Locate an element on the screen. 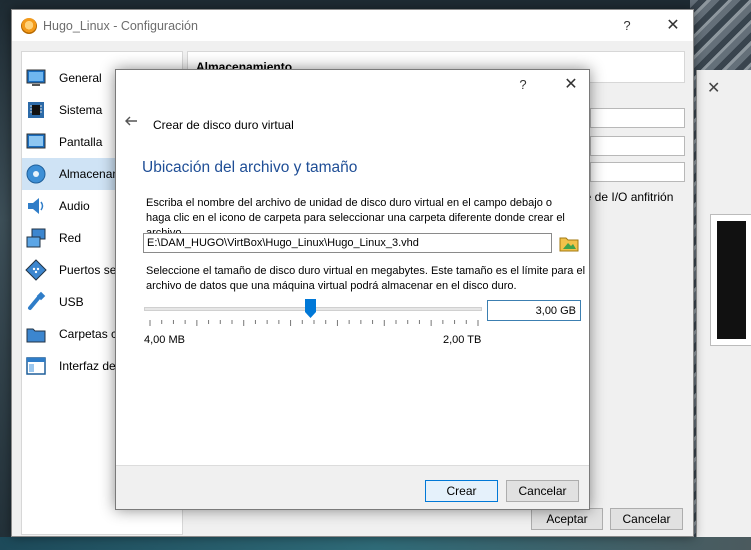 The image size is (751, 550). virtualbox-app-icon is located at coordinates (29, 26).